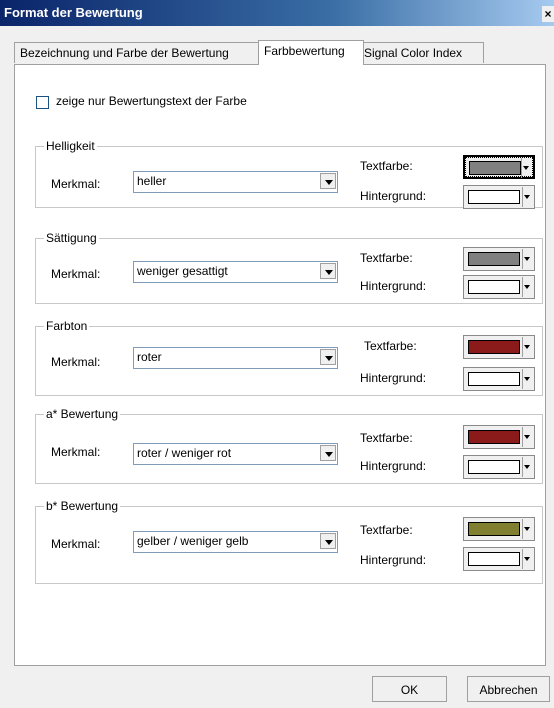 The height and width of the screenshot is (708, 554). Describe the element at coordinates (193, 541) in the screenshot. I see `merkmal-value: gelber / weniger gelb` at that location.